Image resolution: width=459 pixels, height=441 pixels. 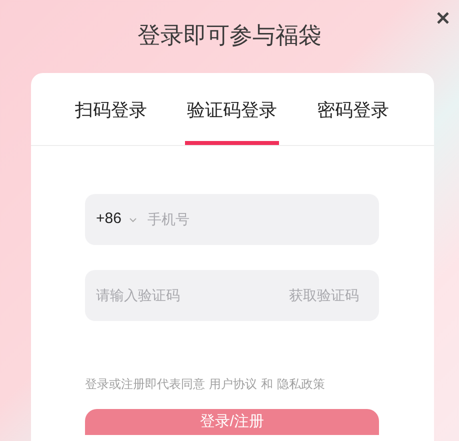 What do you see at coordinates (109, 219) in the screenshot?
I see `country-code: +86` at bounding box center [109, 219].